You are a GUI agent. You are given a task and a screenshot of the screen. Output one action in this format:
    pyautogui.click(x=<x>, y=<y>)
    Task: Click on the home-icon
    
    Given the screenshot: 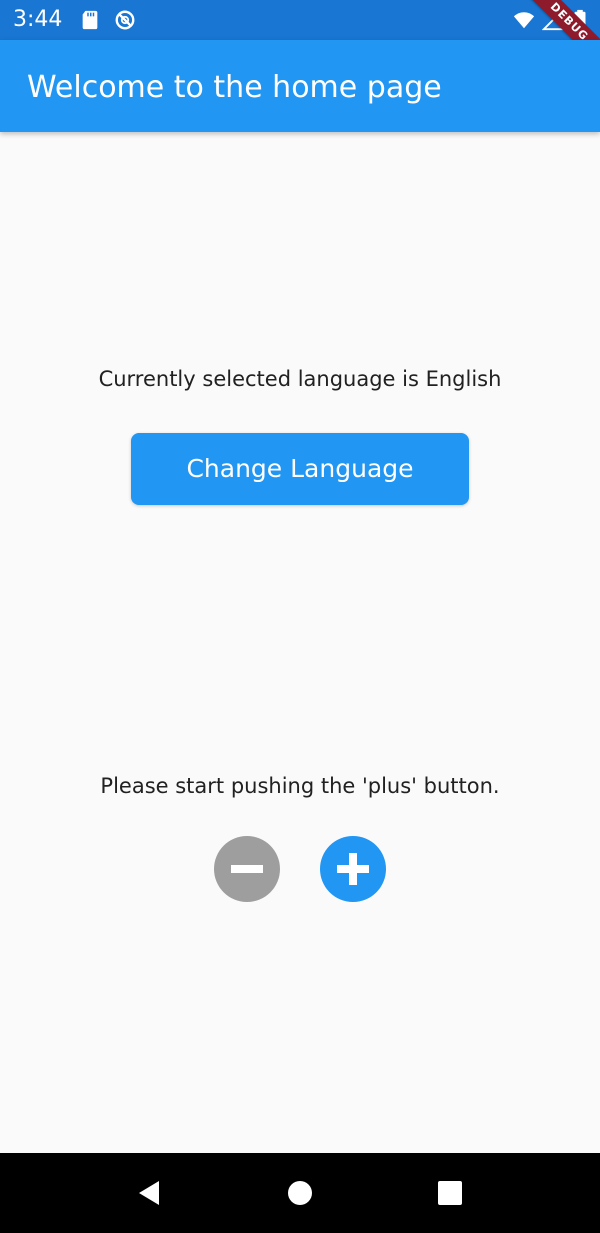 What is the action you would take?
    pyautogui.click(x=300, y=1193)
    